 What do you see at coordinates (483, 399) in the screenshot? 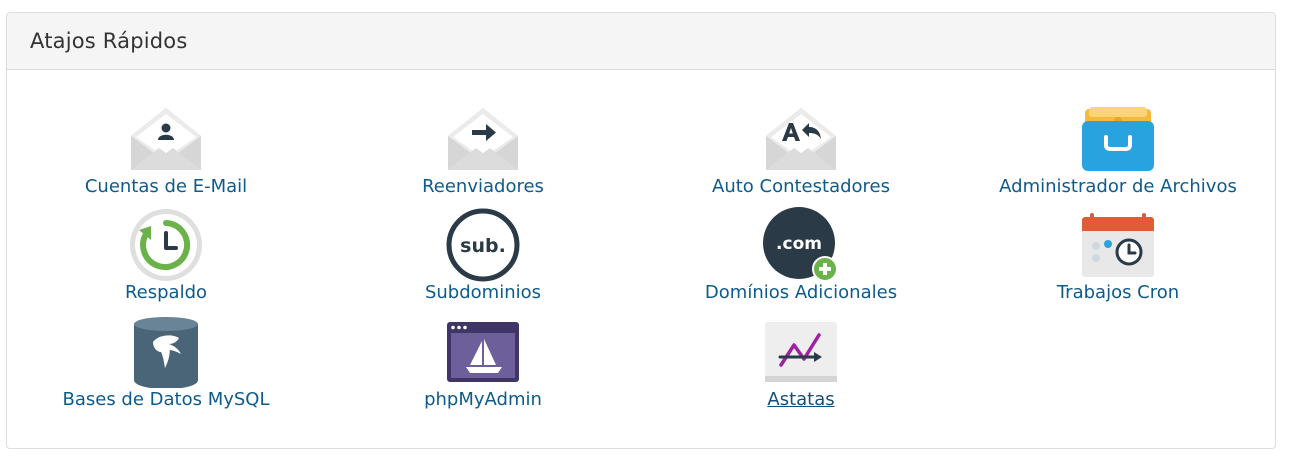
I see `shortcut-label: phpMyAdmin` at bounding box center [483, 399].